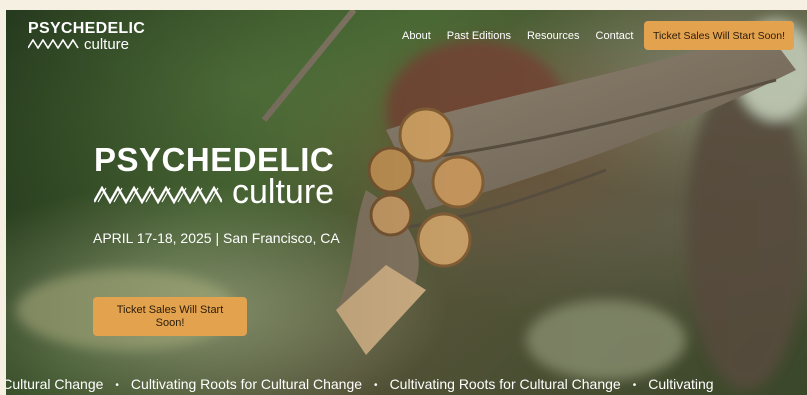 Image resolution: width=807 pixels, height=395 pixels. What do you see at coordinates (615, 36) in the screenshot?
I see `nav-contact: Contact` at bounding box center [615, 36].